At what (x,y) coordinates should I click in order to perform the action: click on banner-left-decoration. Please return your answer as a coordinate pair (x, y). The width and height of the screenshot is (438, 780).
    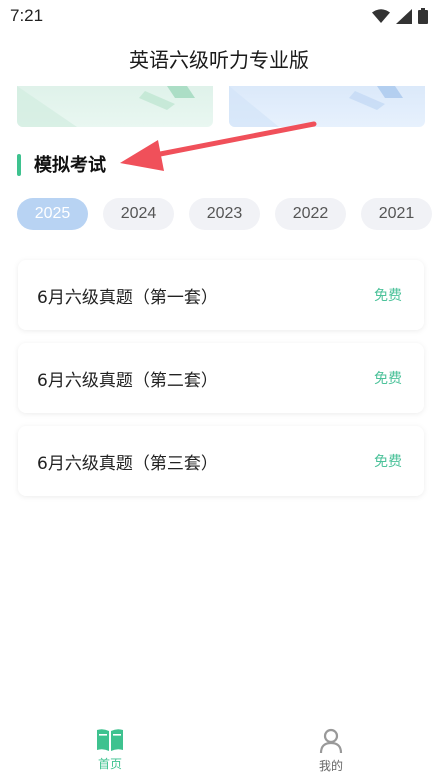
    Looking at the image, I should click on (106, 106).